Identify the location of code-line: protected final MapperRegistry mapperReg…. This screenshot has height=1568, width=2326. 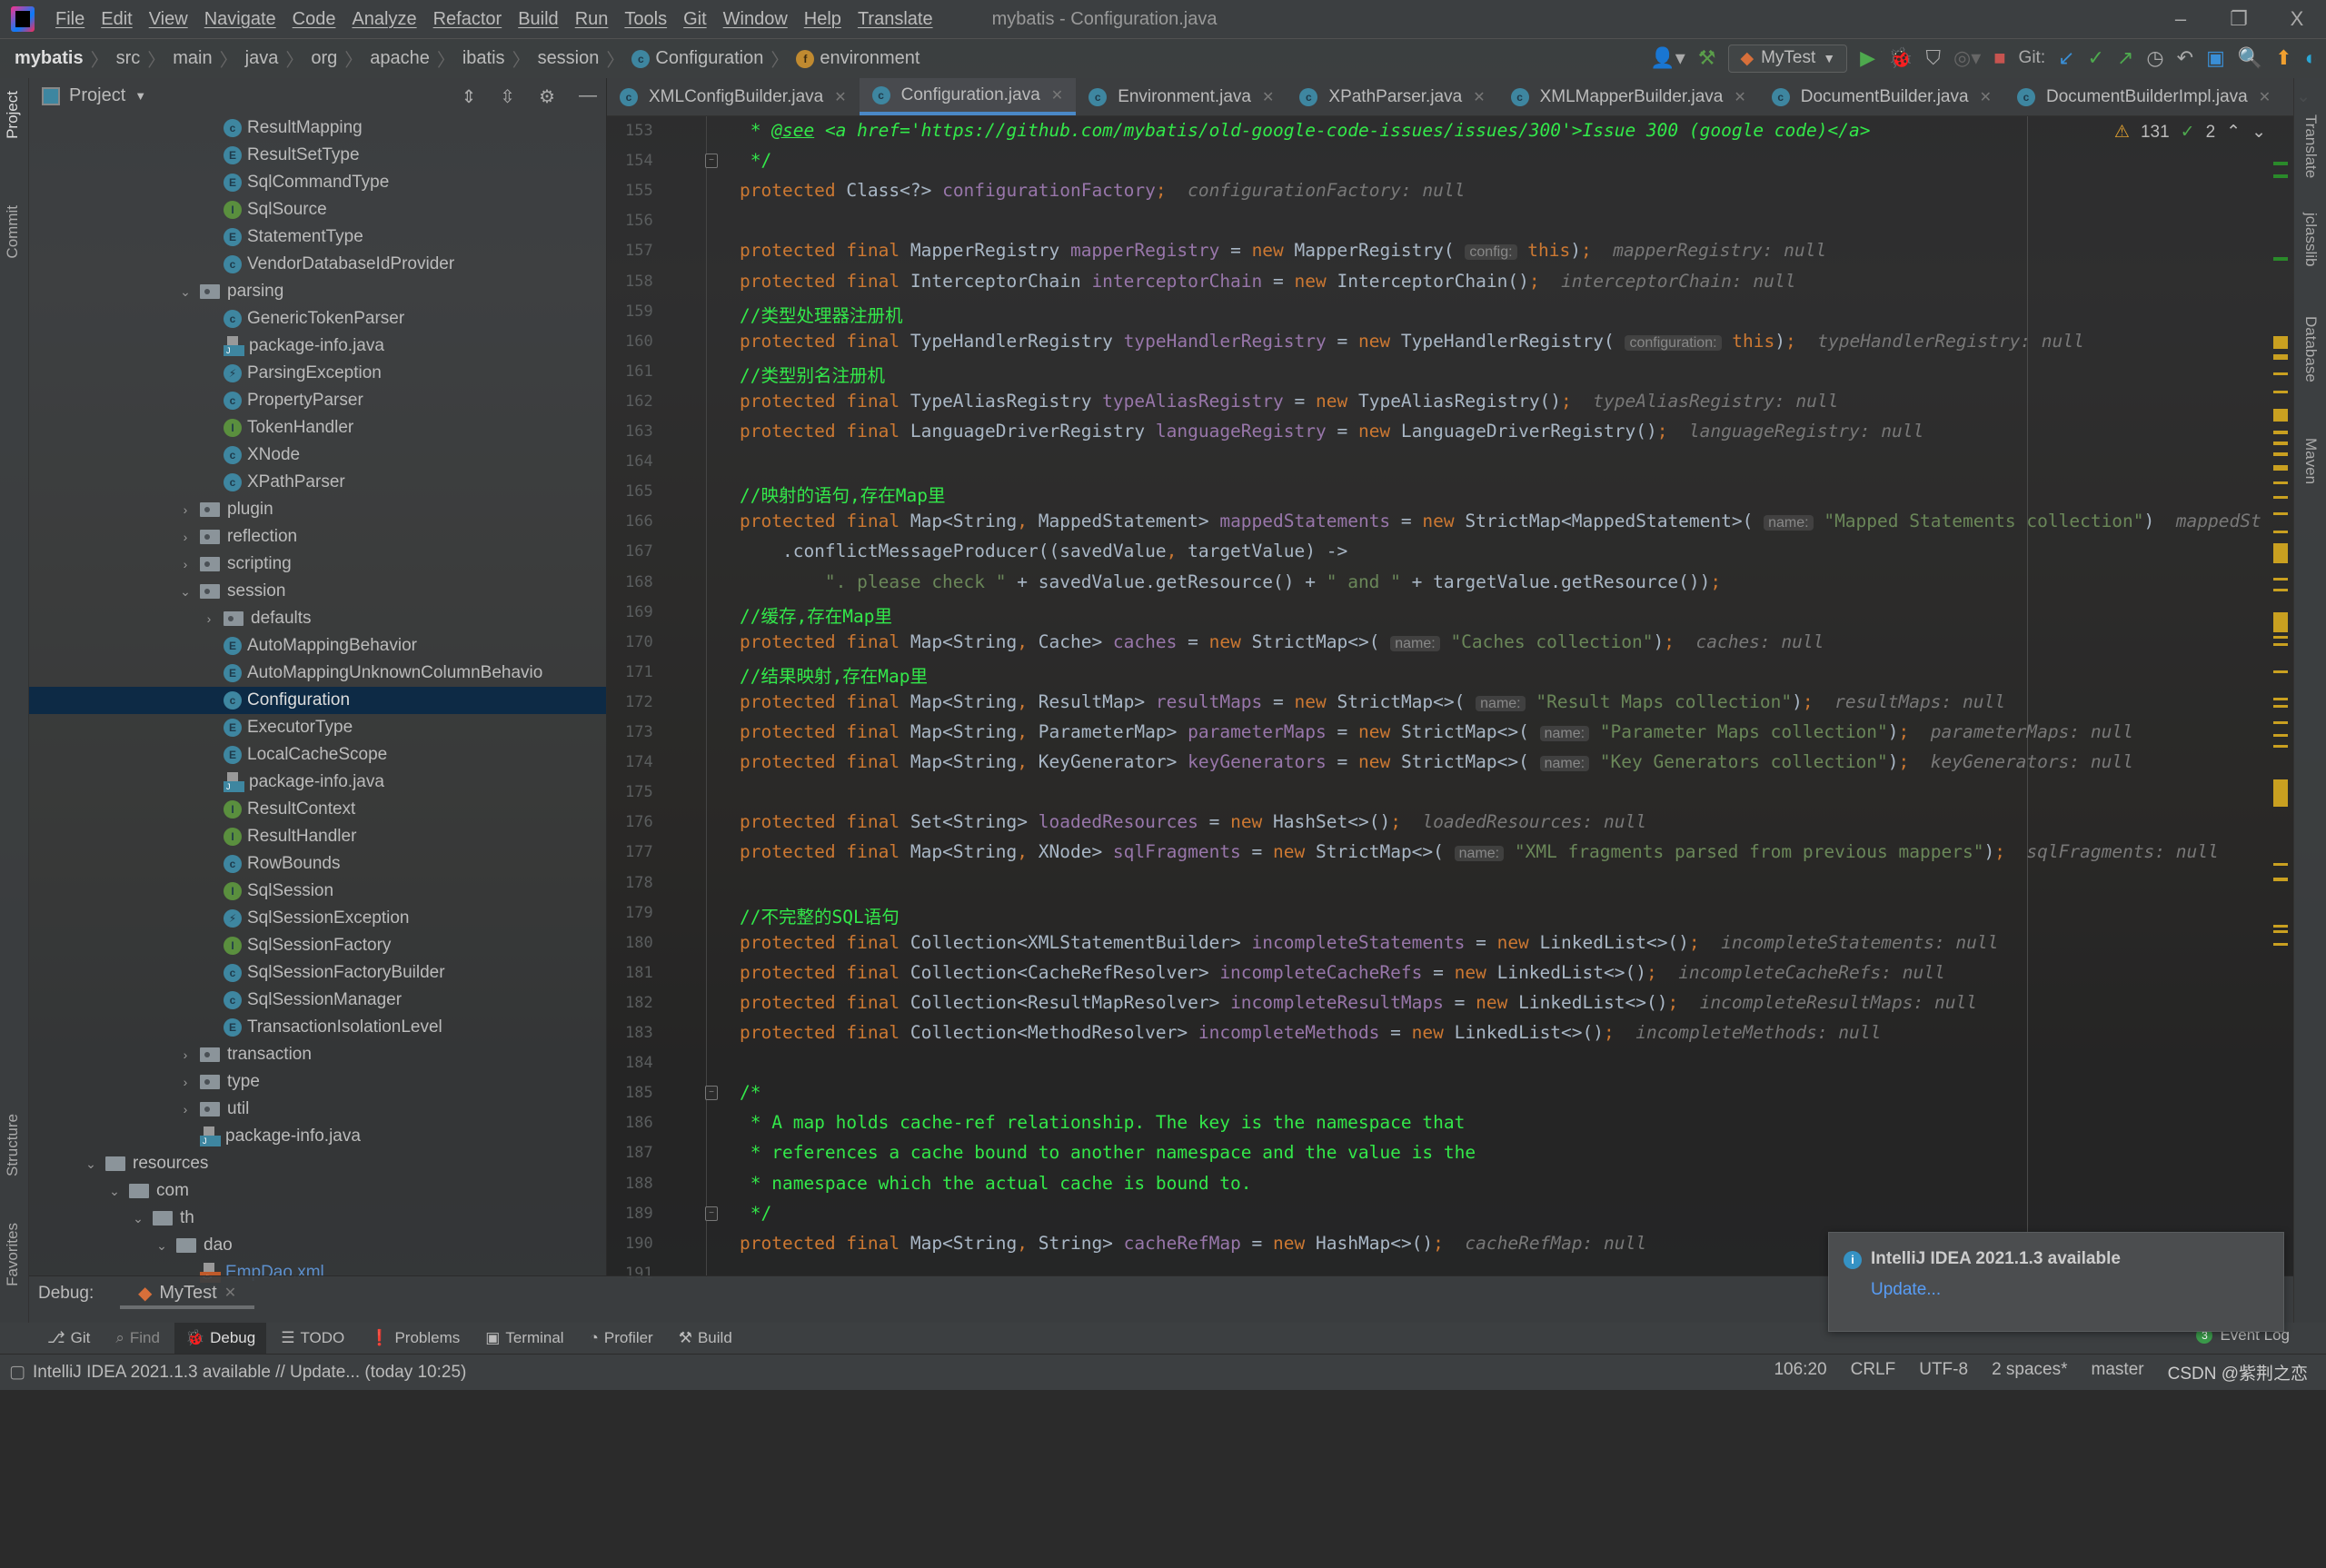
(1283, 250).